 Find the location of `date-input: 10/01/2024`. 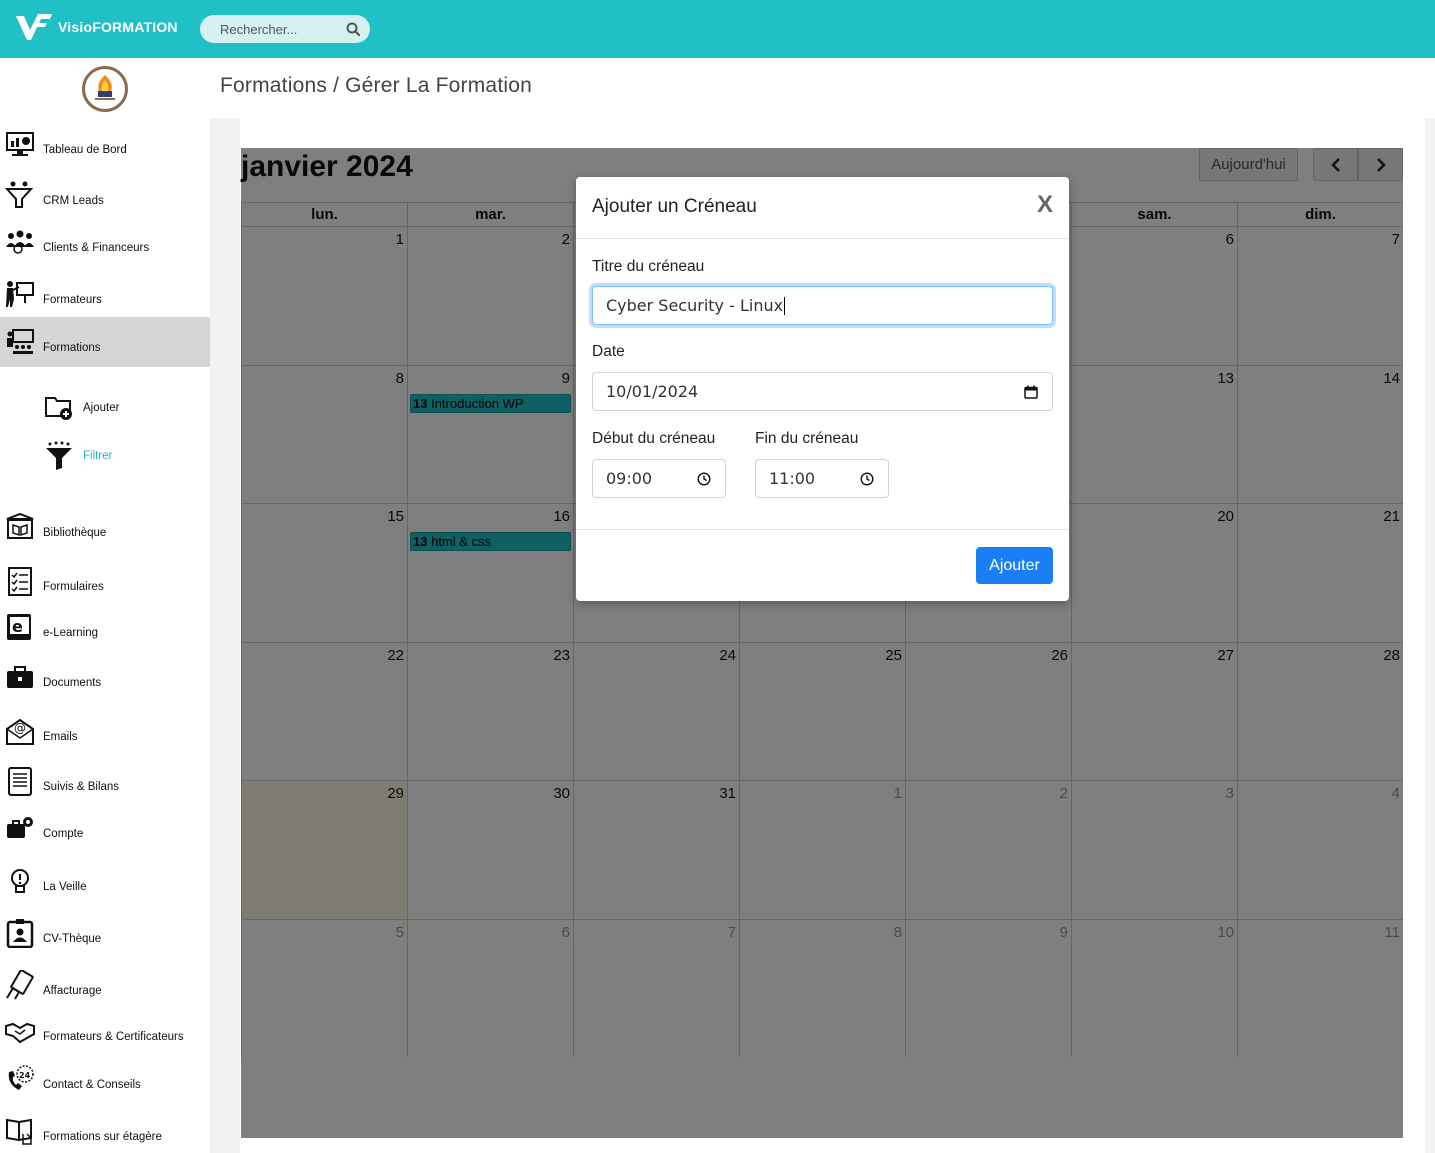

date-input: 10/01/2024 is located at coordinates (822, 391).